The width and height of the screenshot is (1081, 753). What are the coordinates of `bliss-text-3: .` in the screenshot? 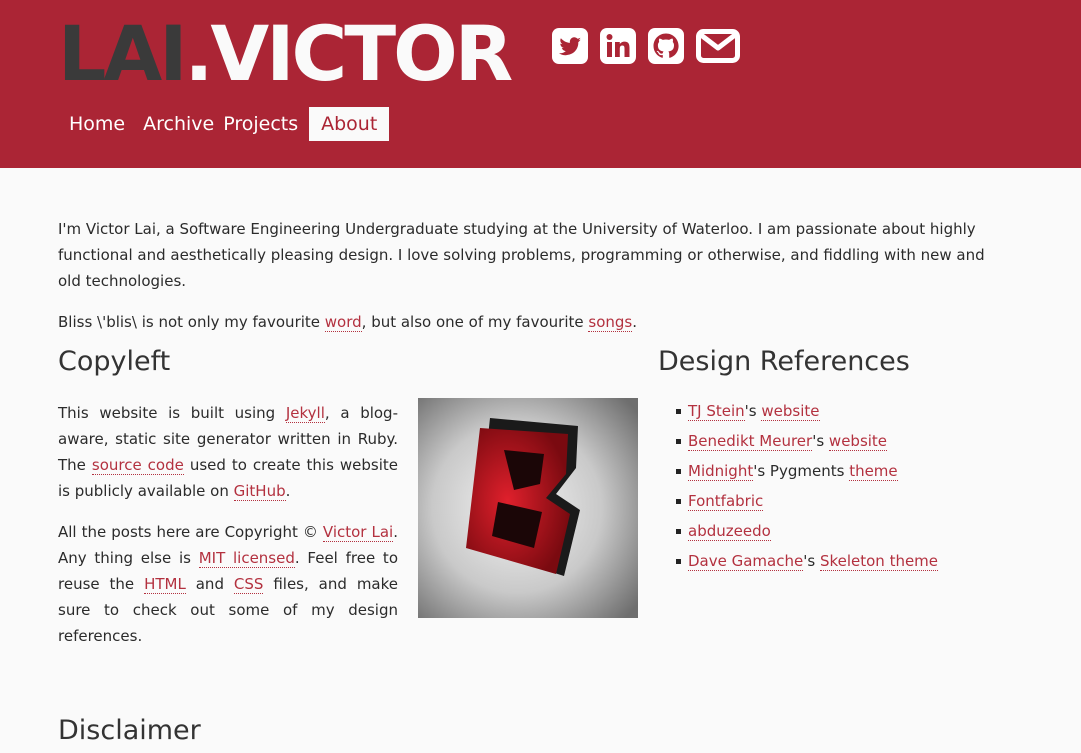 It's located at (635, 322).